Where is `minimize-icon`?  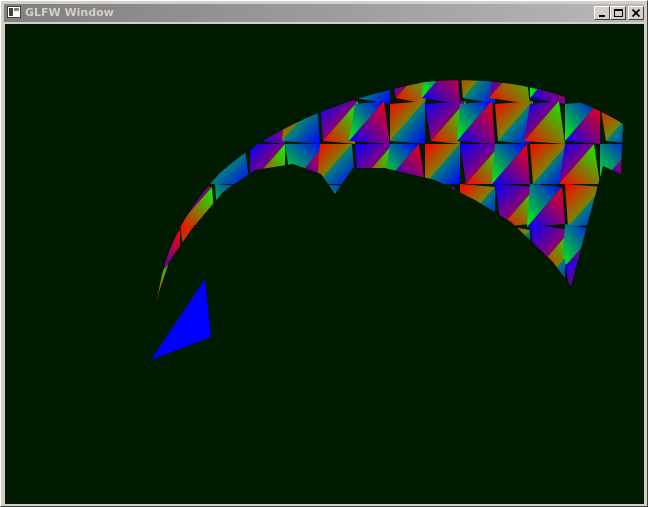
minimize-icon is located at coordinates (602, 16).